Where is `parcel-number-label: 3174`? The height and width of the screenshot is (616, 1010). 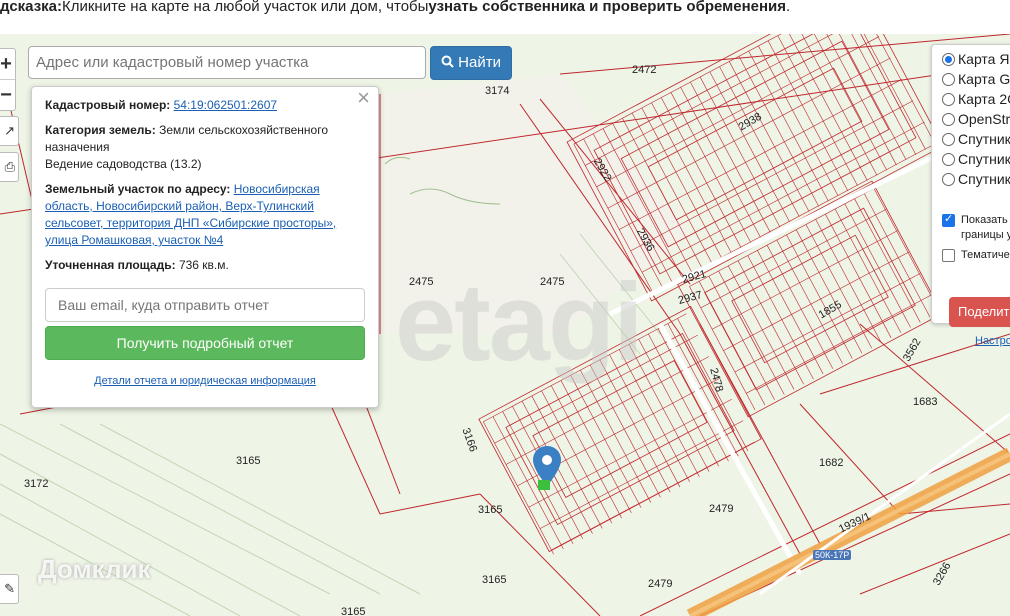
parcel-number-label: 3174 is located at coordinates (497, 91).